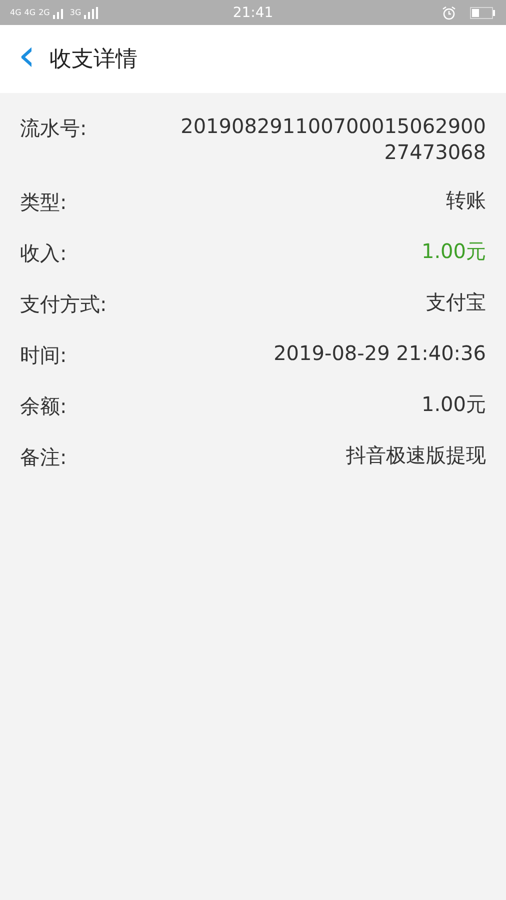  Describe the element at coordinates (253, 12) in the screenshot. I see `status-time: 21:41` at that location.